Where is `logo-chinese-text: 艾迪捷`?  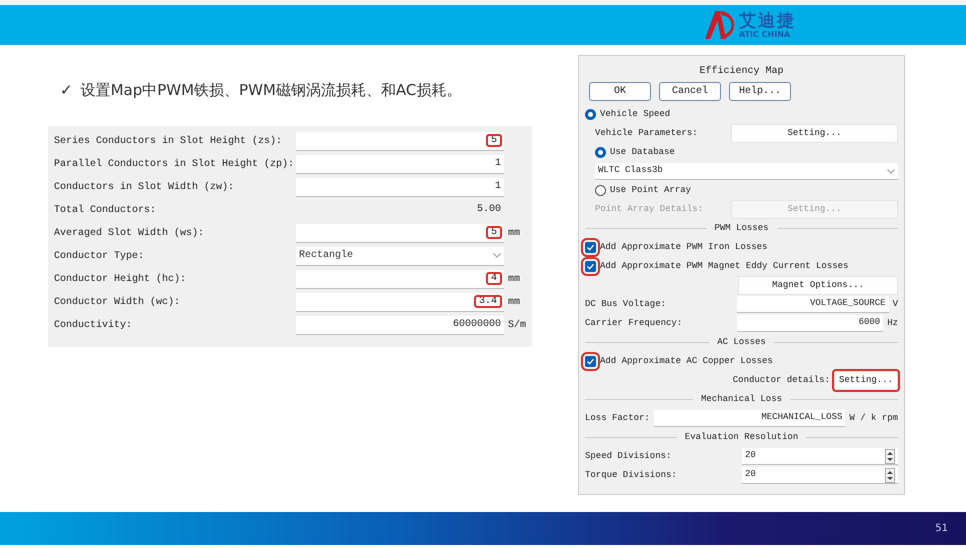 logo-chinese-text: 艾迪捷 is located at coordinates (767, 21).